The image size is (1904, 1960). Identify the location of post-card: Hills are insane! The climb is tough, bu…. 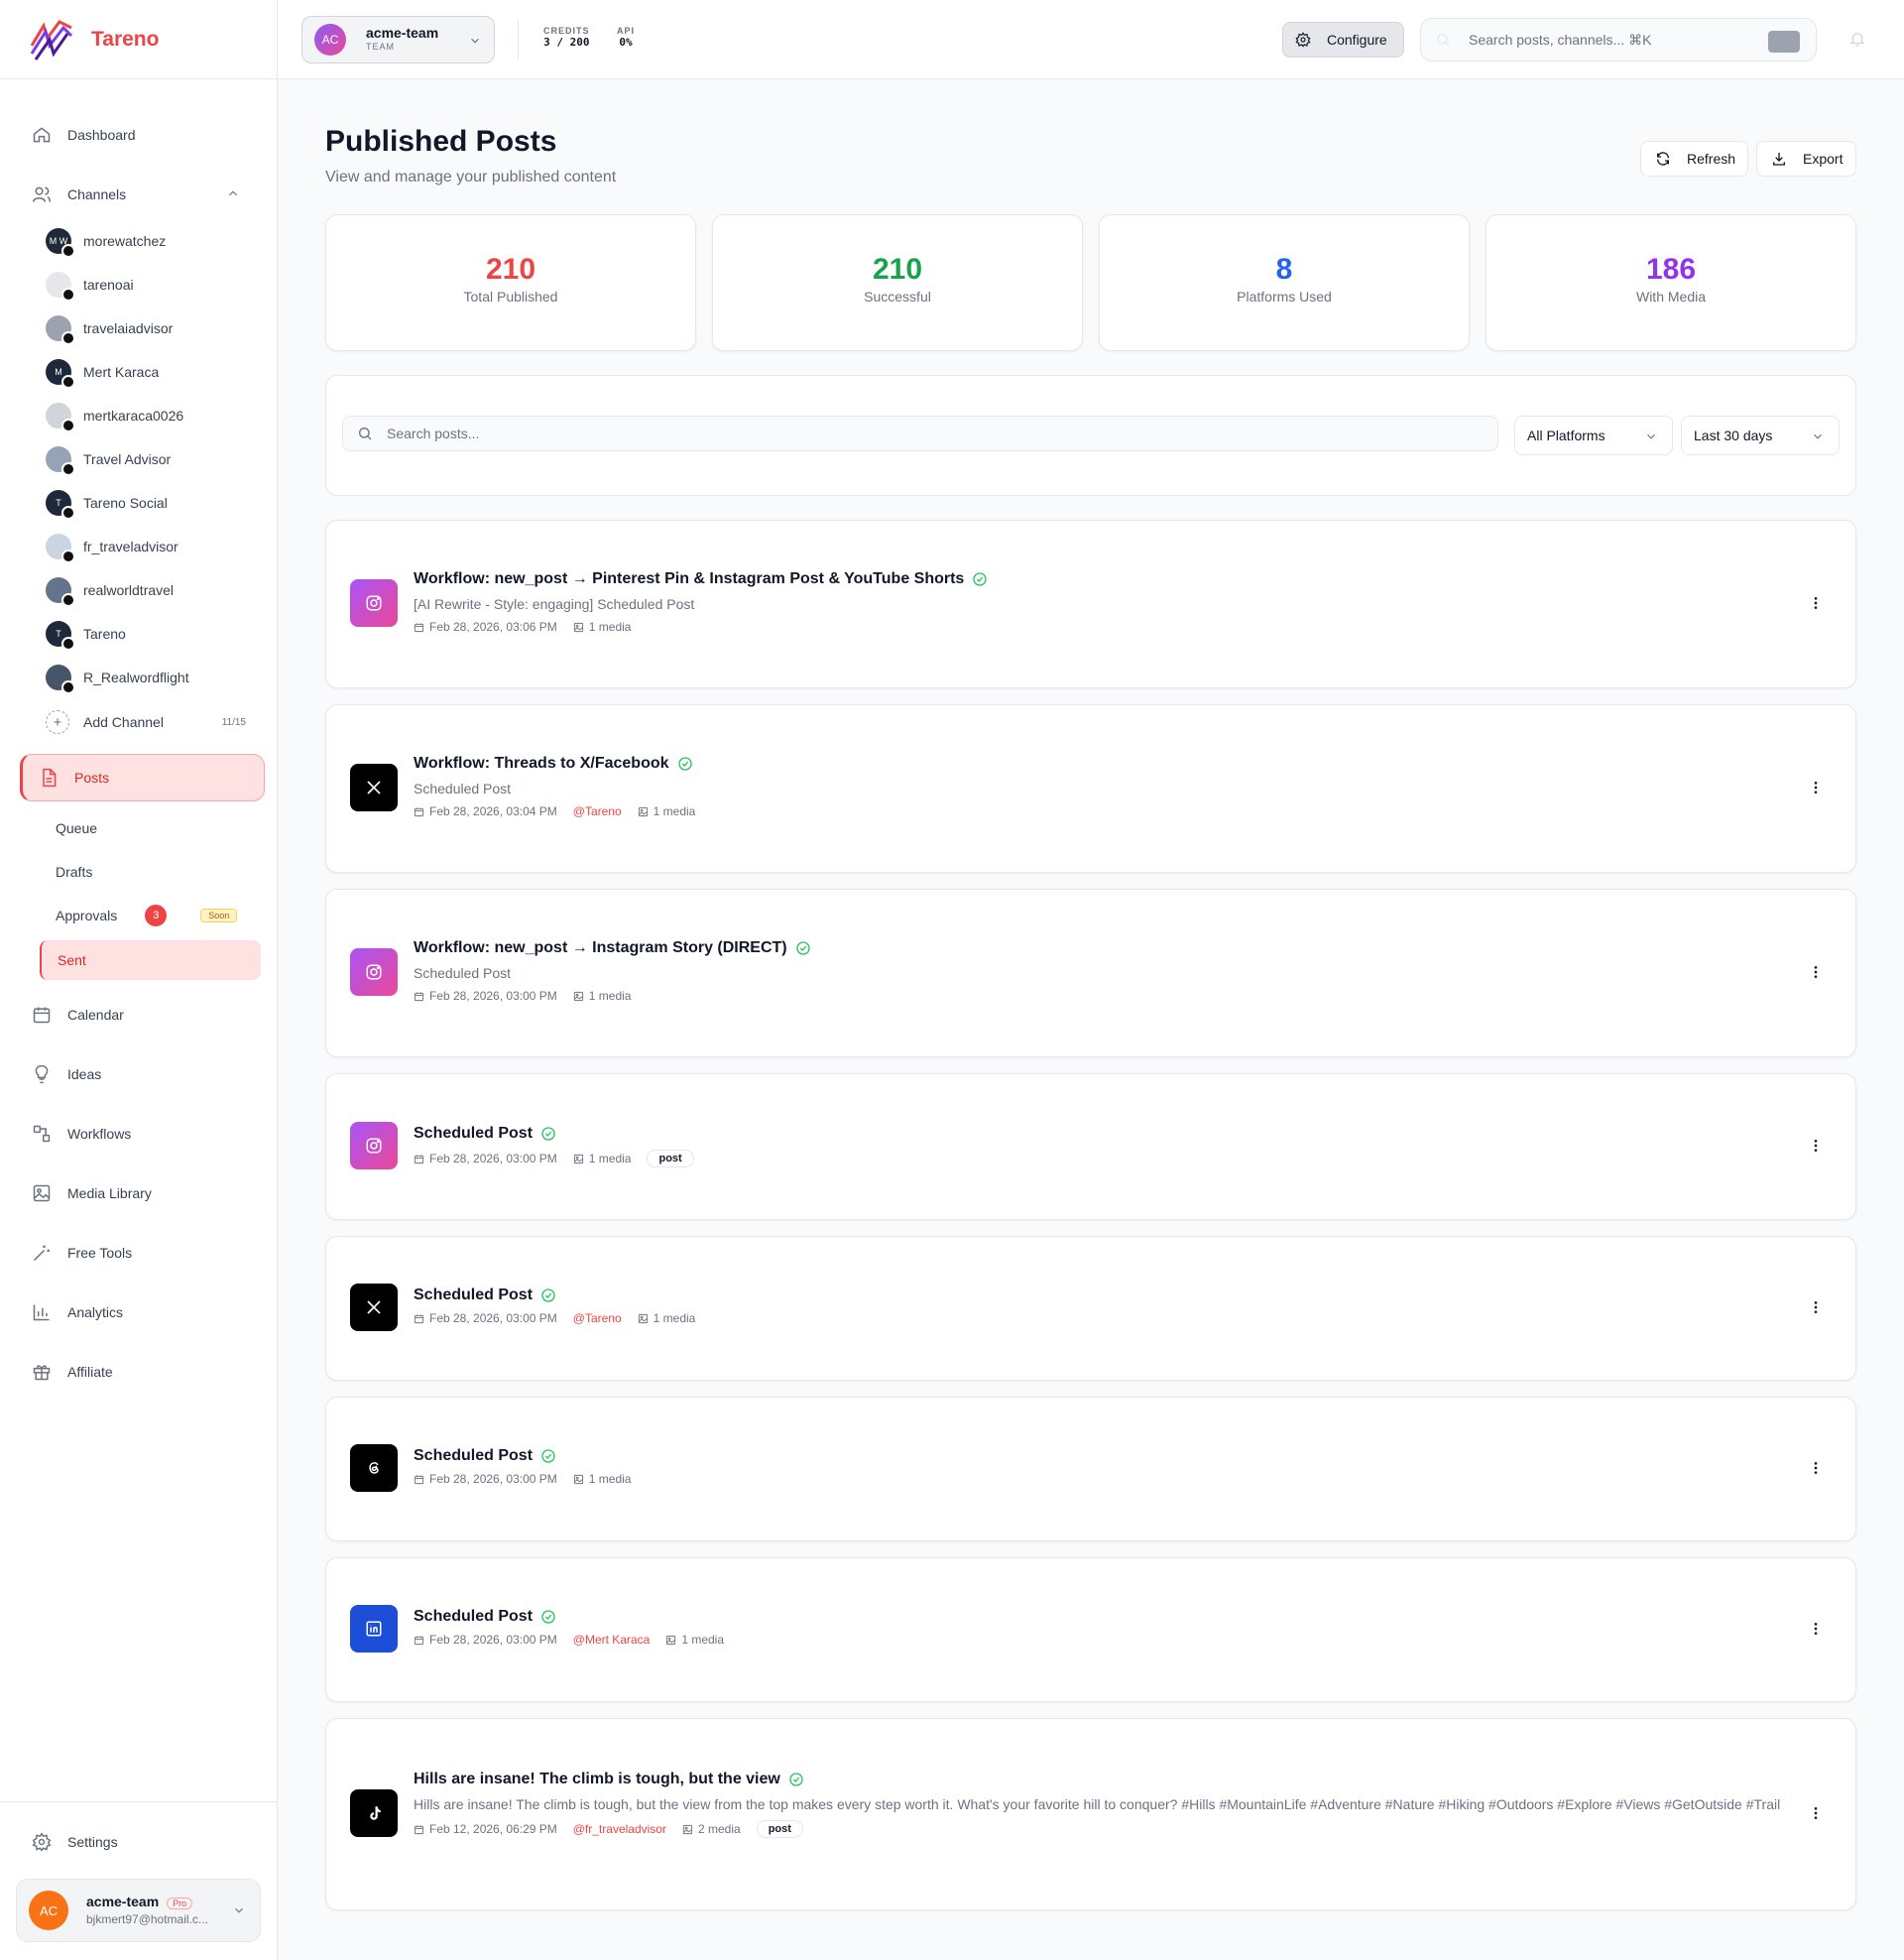
(1090, 1814).